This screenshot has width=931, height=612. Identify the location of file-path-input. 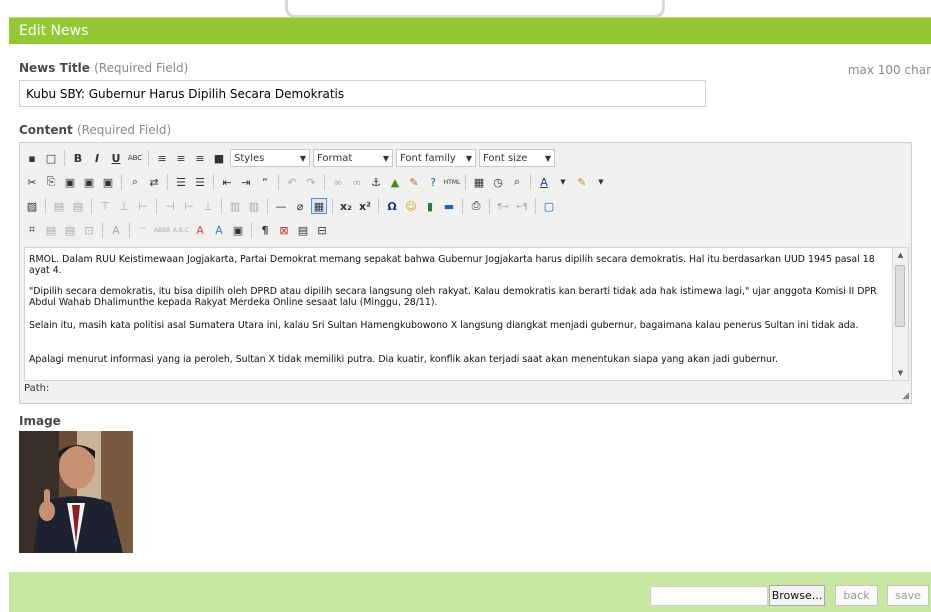
(709, 596).